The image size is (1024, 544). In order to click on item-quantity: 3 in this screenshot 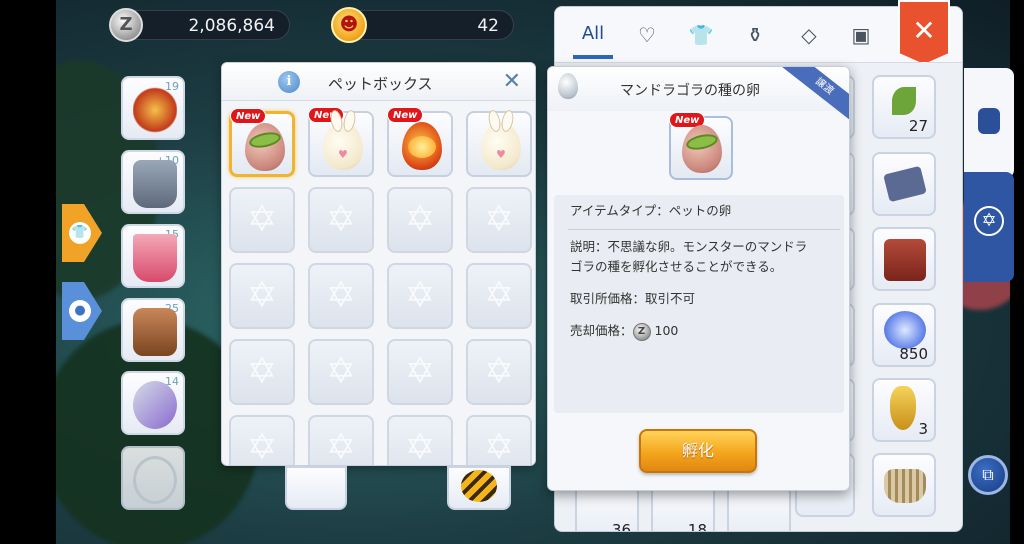, I will do `click(923, 429)`.